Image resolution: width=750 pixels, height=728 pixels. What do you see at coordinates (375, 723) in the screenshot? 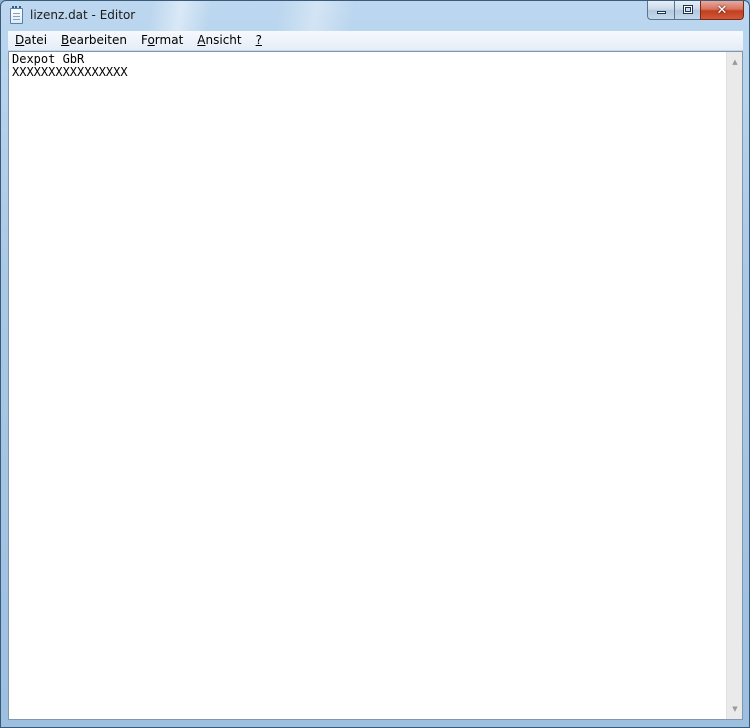
I see `window-bottom-border` at bounding box center [375, 723].